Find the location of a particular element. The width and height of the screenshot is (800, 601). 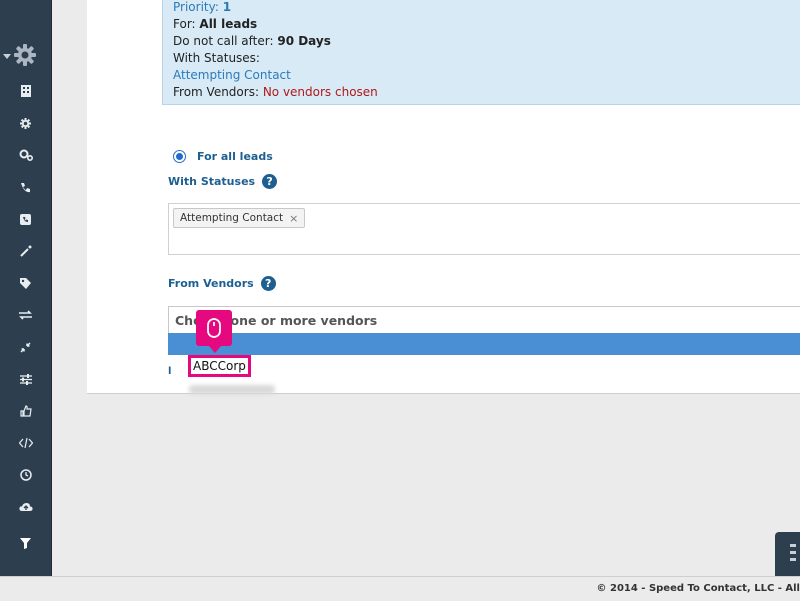

code-icon is located at coordinates (25, 443).